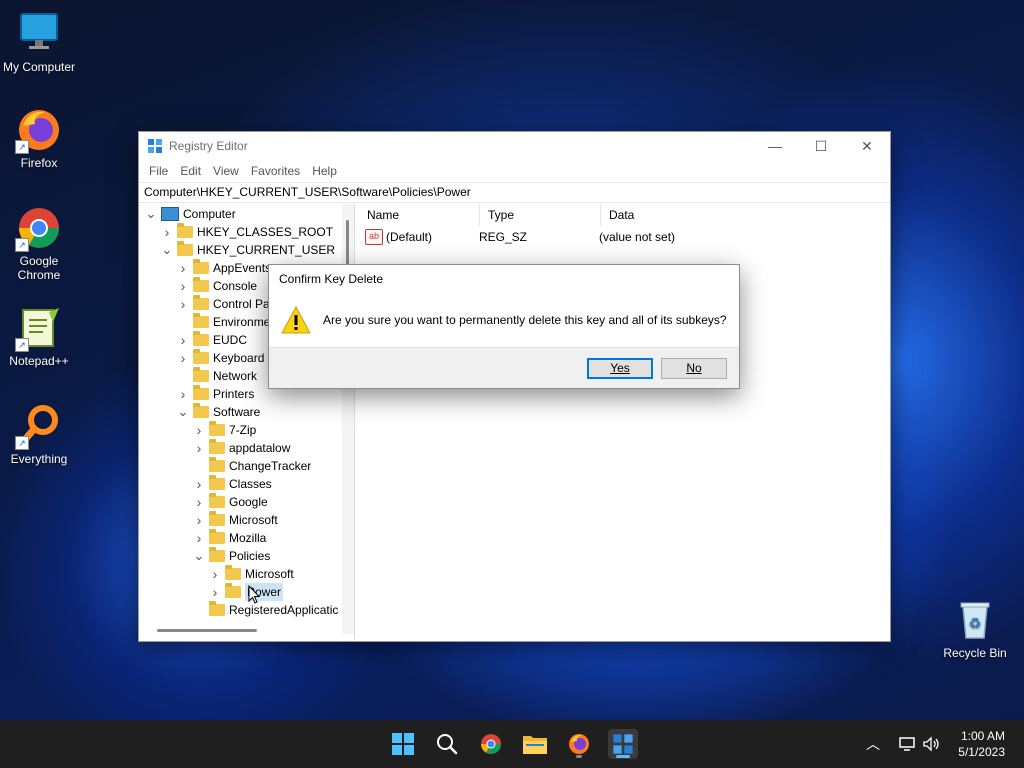 This screenshot has width=1024, height=768. I want to click on desktop-icon-notepadpp: ↗ Notepad++, so click(39, 336).